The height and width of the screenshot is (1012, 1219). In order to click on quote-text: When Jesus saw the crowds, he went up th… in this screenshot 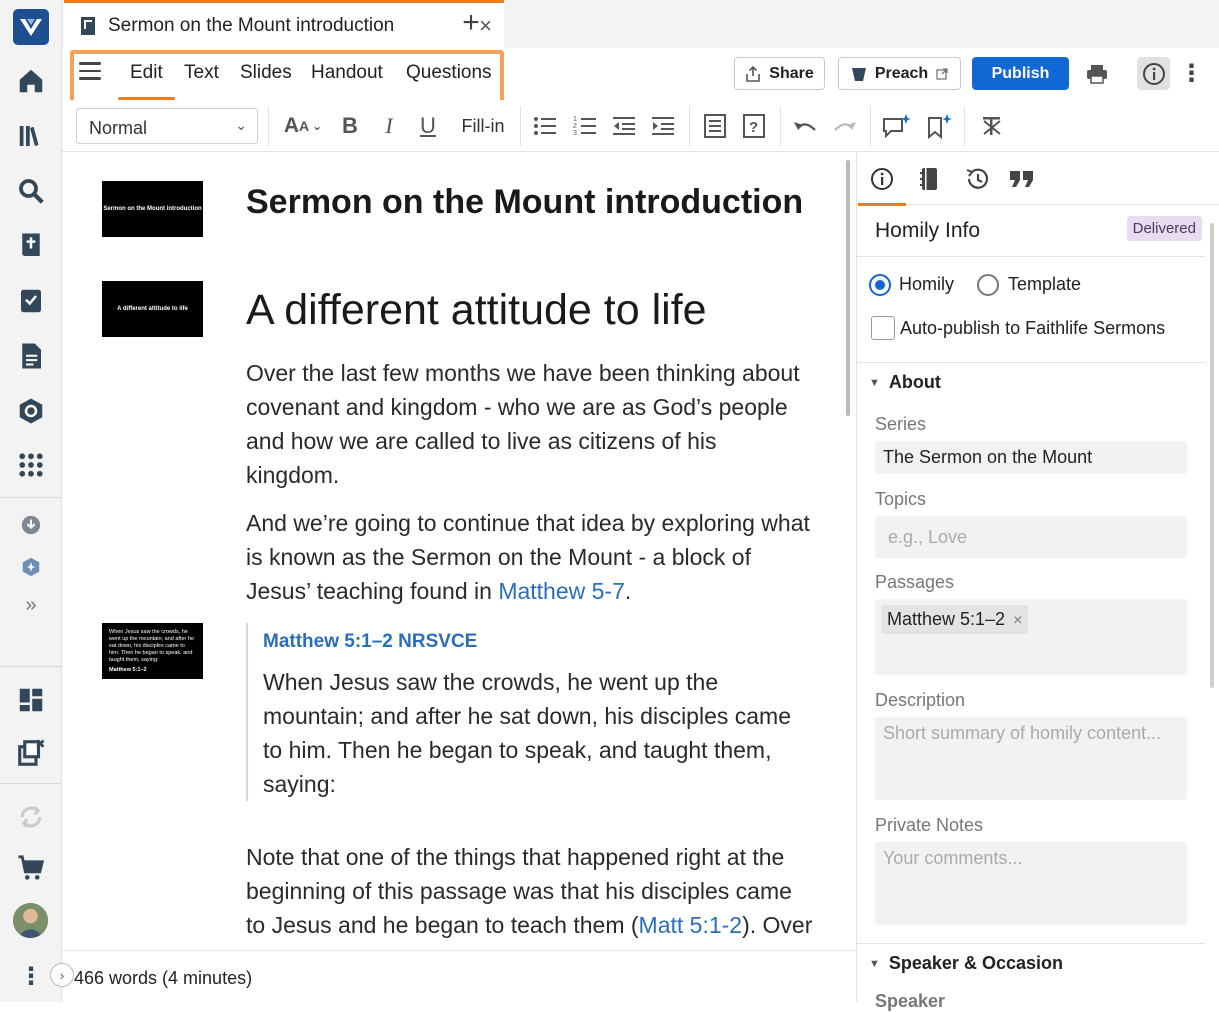, I will do `click(527, 733)`.